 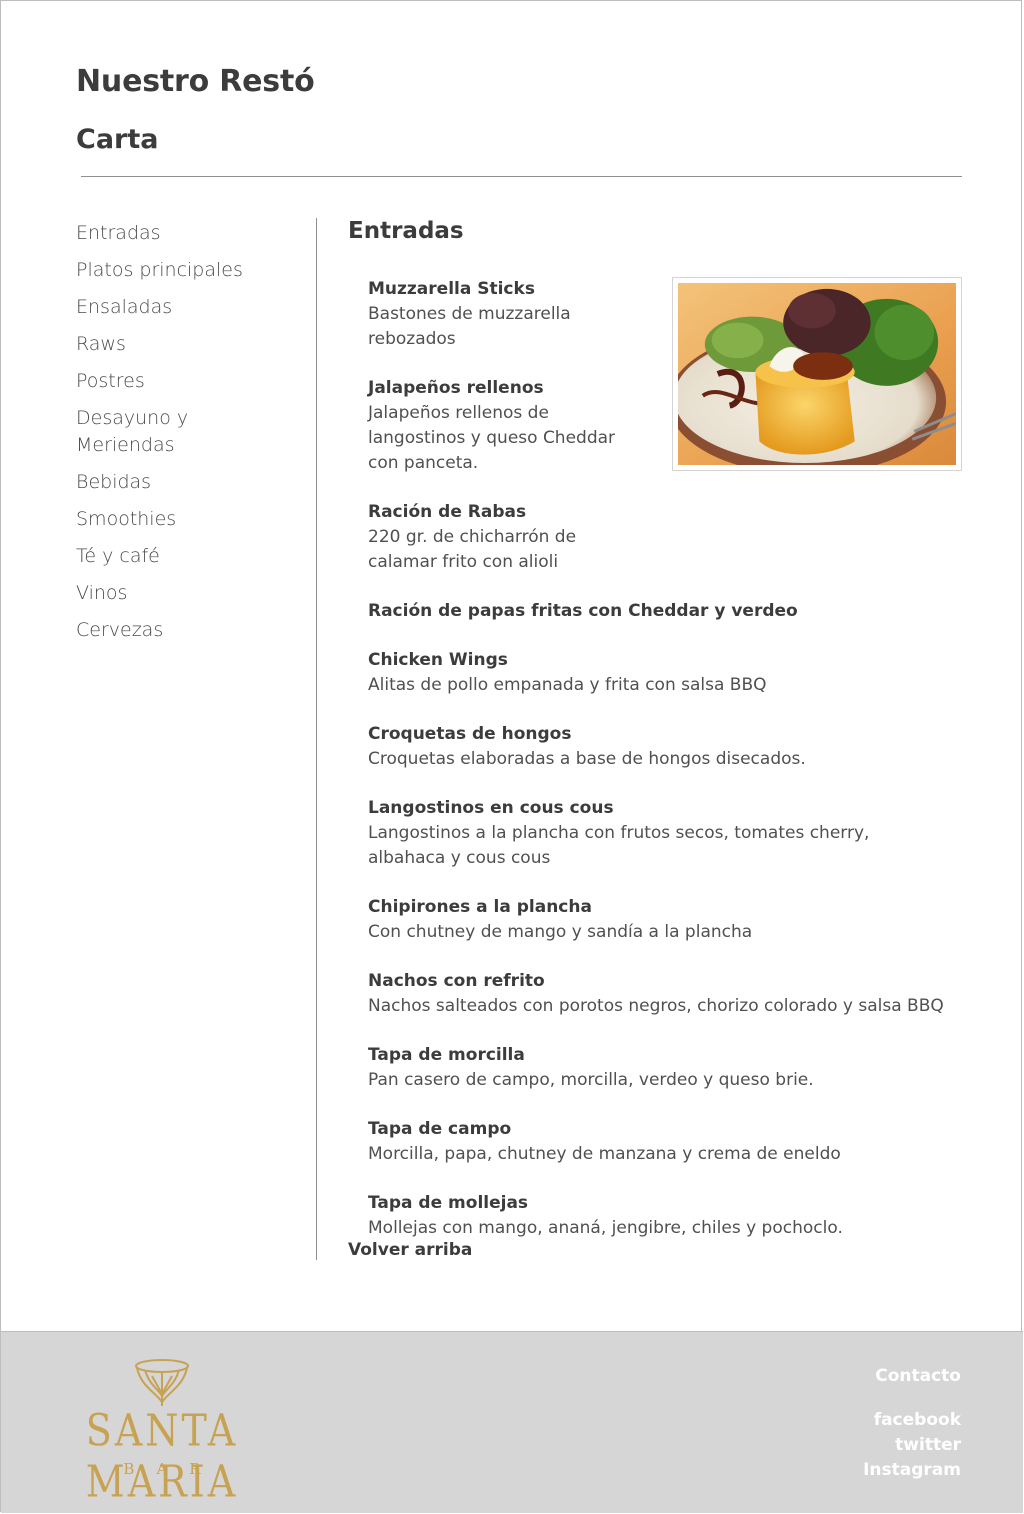 What do you see at coordinates (173, 1469) in the screenshot?
I see `logo-subtitle: BAR` at bounding box center [173, 1469].